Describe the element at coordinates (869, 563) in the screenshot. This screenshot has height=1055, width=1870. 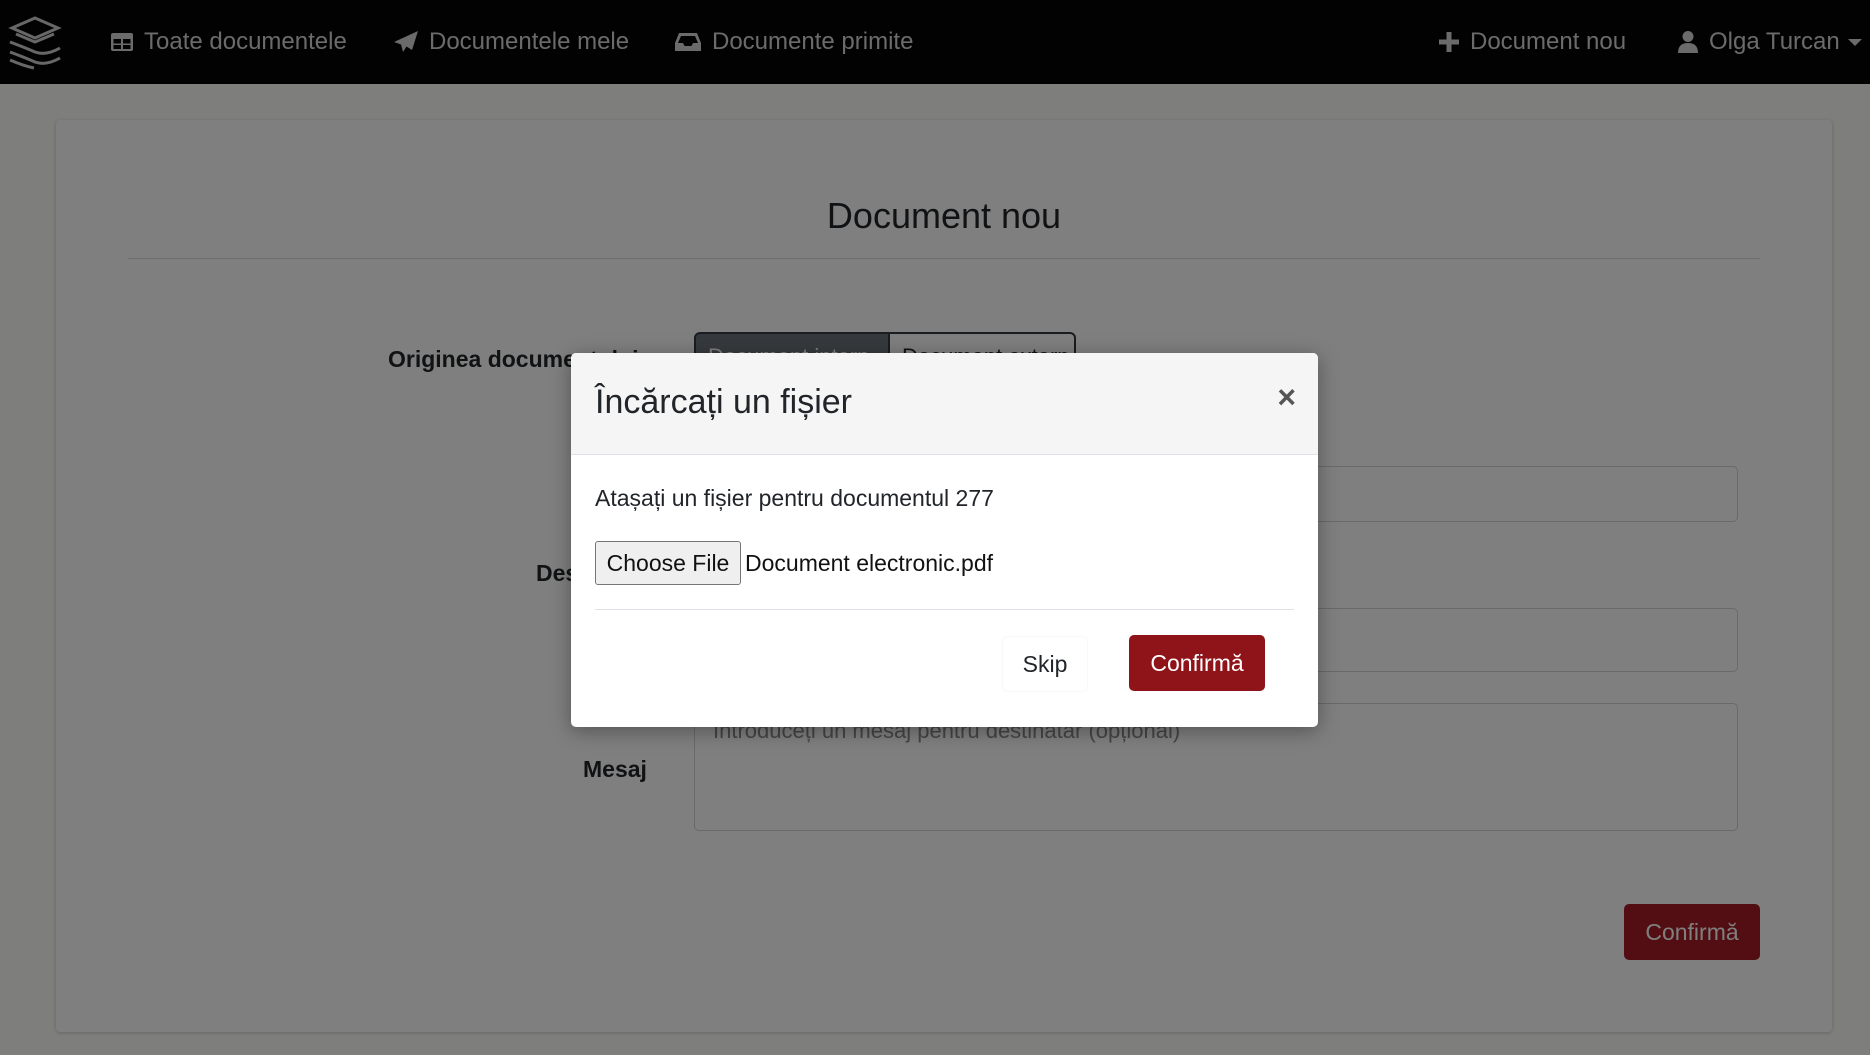
I see `selected-file-name: Document electronic.pdf` at that location.